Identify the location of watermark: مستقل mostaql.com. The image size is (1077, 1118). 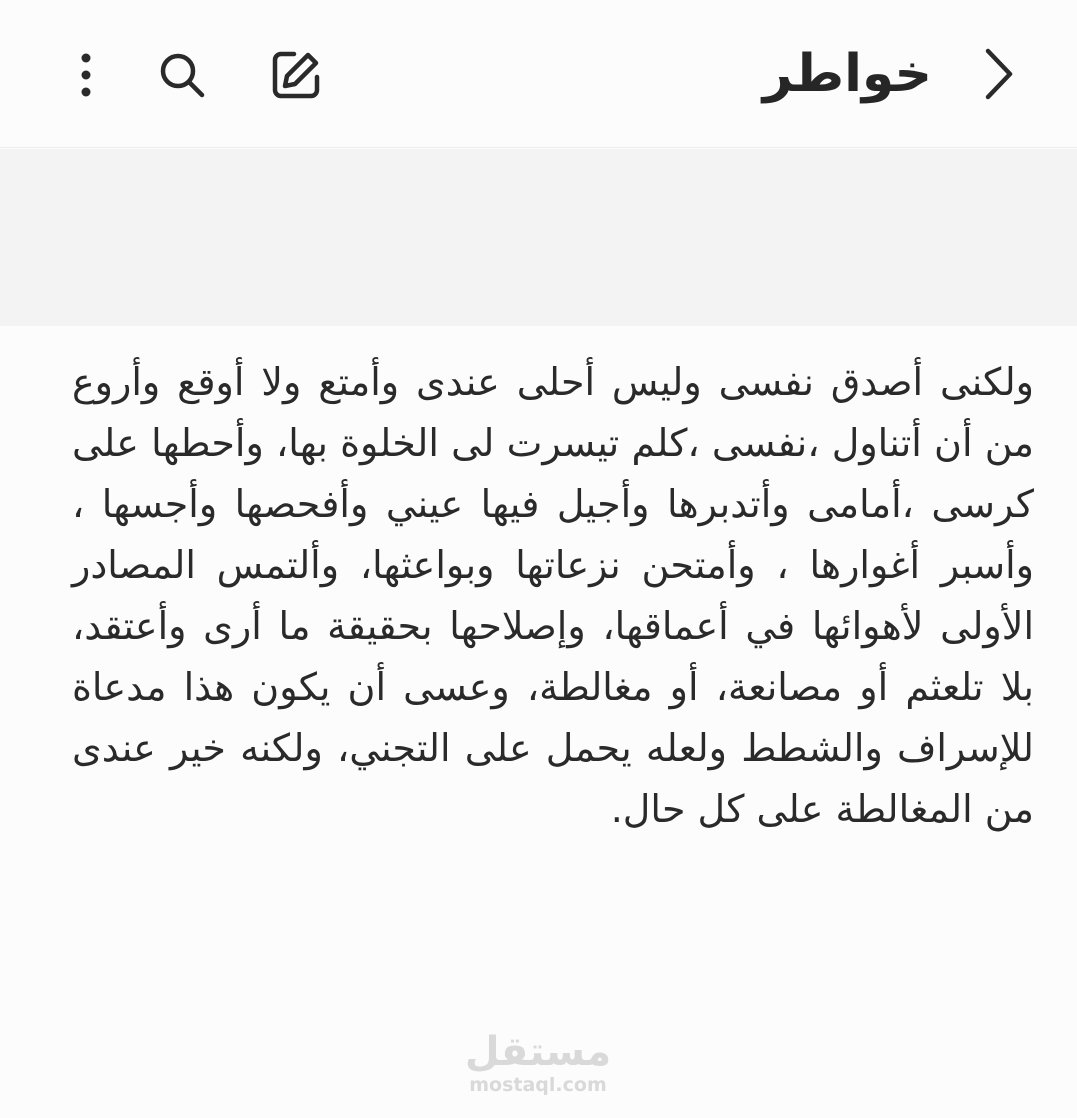
(538, 1063).